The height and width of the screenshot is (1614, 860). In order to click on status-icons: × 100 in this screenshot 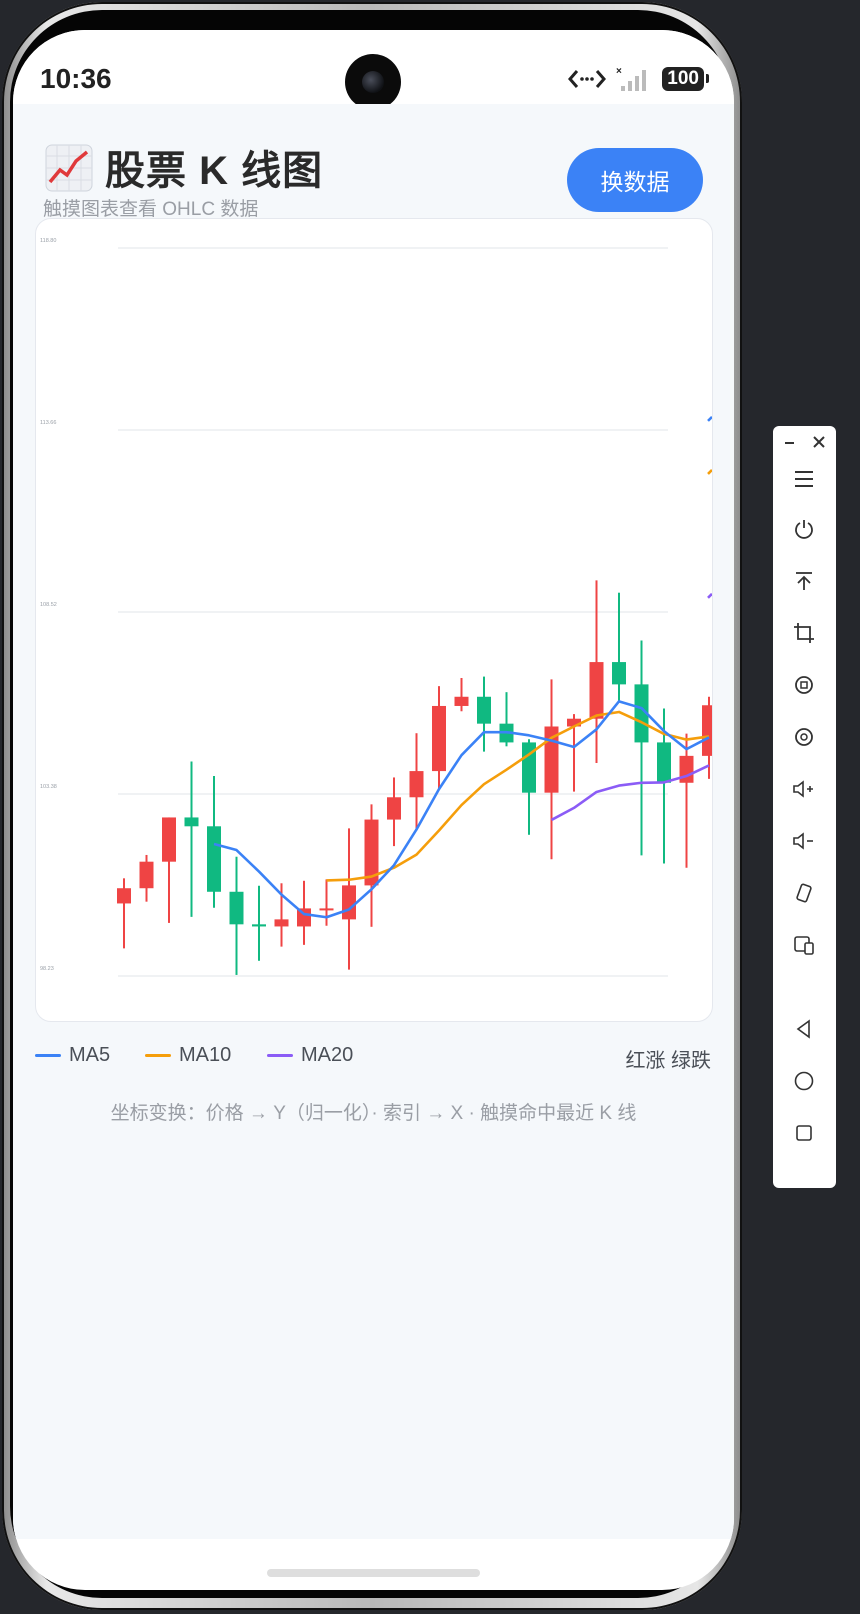, I will do `click(638, 79)`.